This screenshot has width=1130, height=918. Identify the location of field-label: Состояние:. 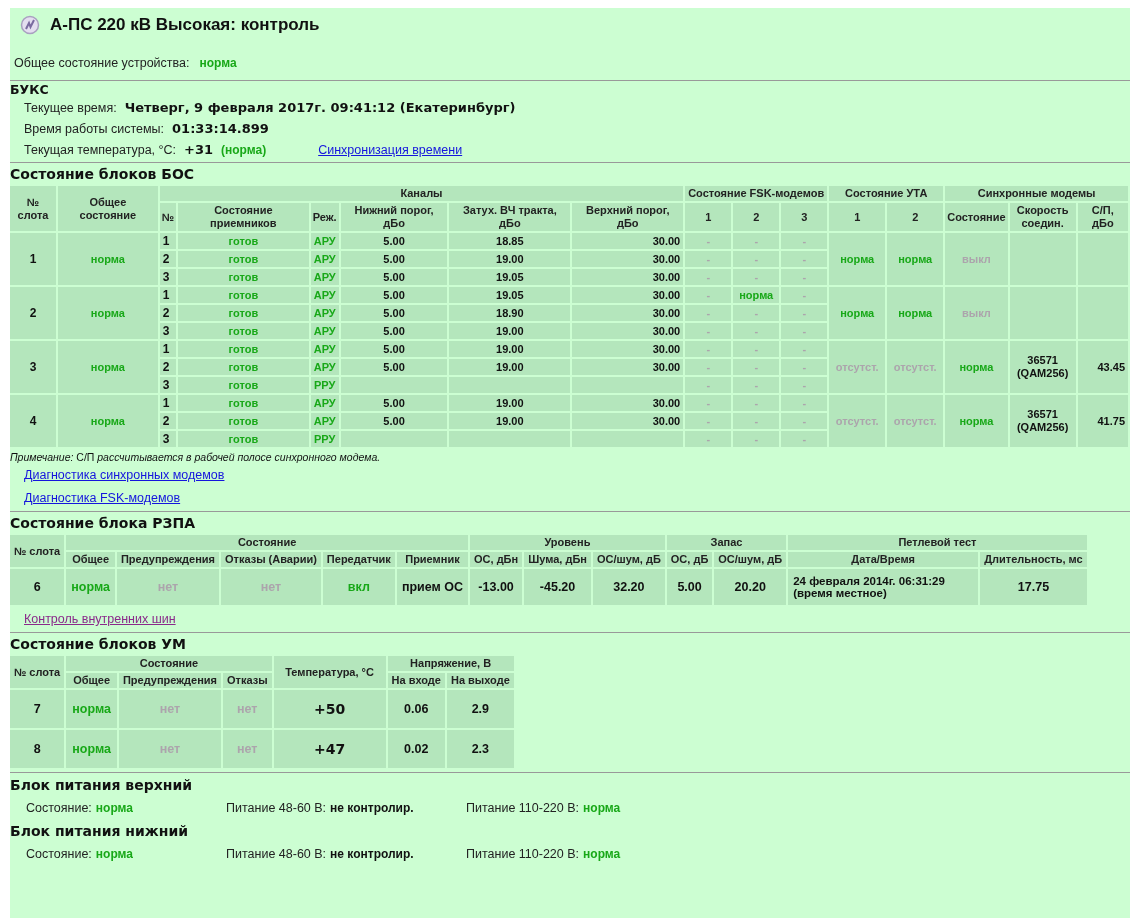
(59, 854).